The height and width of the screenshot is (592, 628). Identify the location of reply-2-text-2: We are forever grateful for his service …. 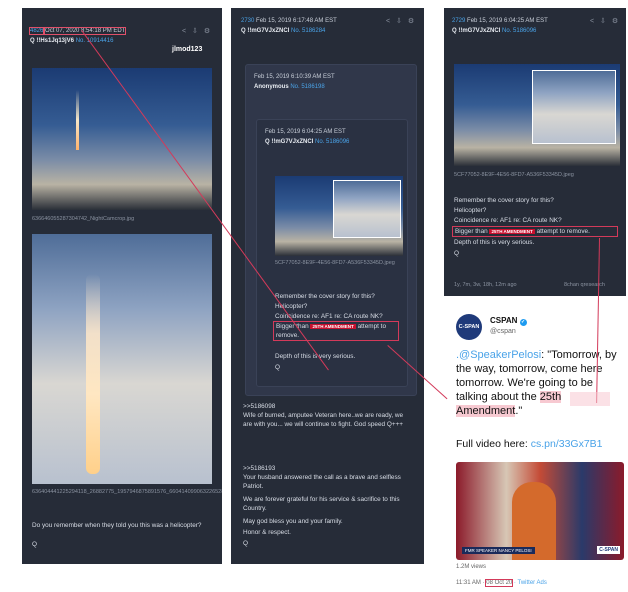
(321, 504).